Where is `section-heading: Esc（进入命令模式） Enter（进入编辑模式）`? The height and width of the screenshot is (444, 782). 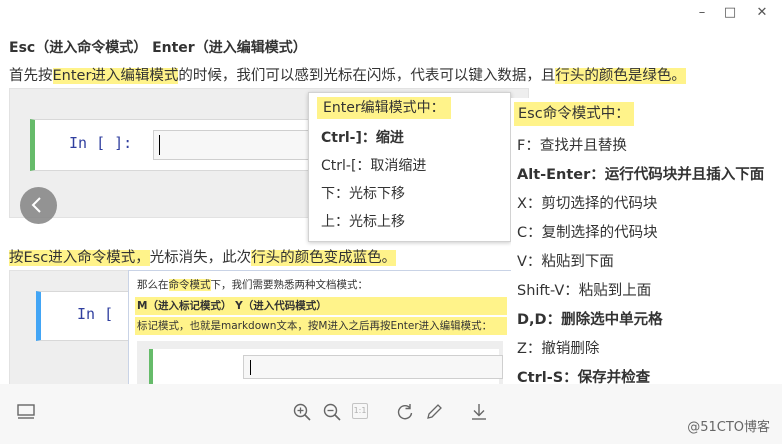
section-heading: Esc（进入命令模式） Enter（进入编辑模式） is located at coordinates (158, 48).